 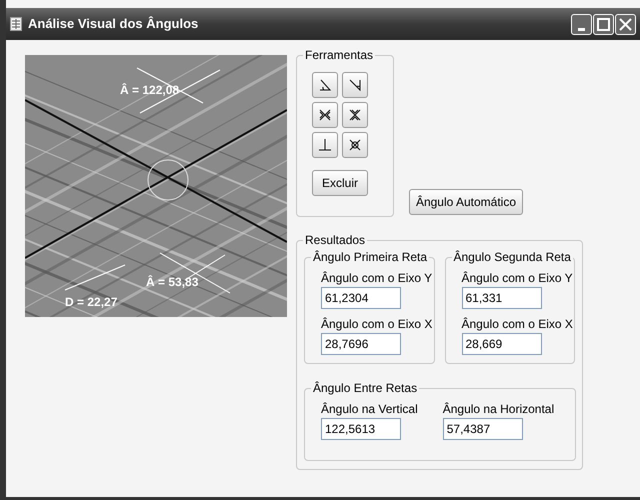 What do you see at coordinates (466, 202) in the screenshot?
I see `auto-angle-button: Ângulo Automático` at bounding box center [466, 202].